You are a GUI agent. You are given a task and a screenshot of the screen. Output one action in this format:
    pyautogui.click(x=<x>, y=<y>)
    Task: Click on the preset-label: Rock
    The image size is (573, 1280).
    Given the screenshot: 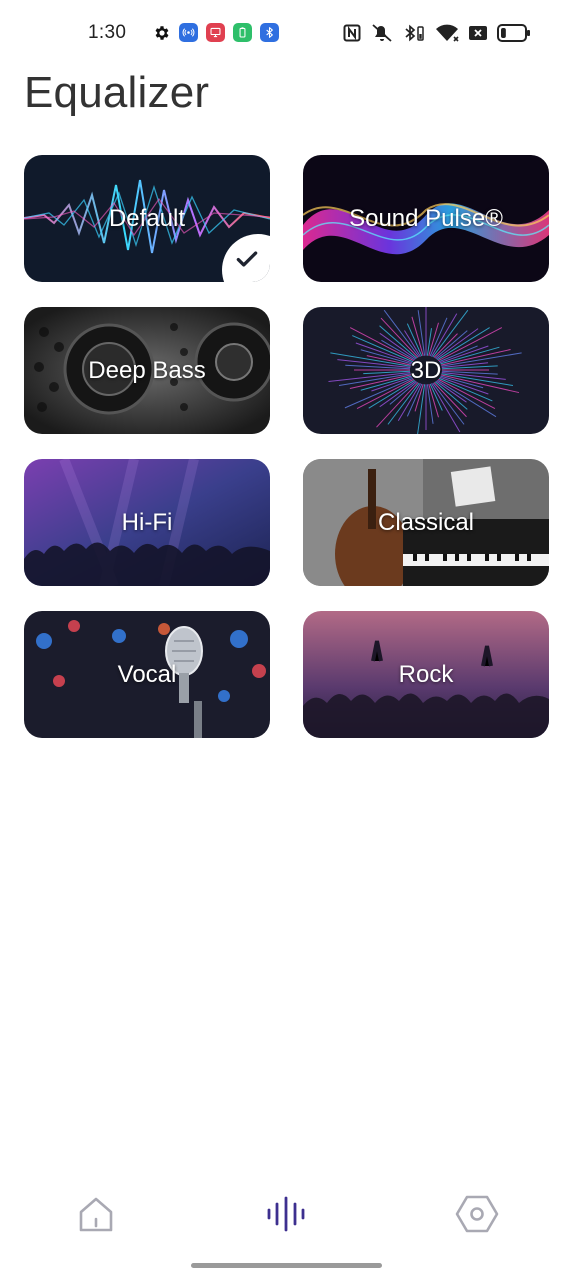 What is the action you would take?
    pyautogui.click(x=426, y=674)
    